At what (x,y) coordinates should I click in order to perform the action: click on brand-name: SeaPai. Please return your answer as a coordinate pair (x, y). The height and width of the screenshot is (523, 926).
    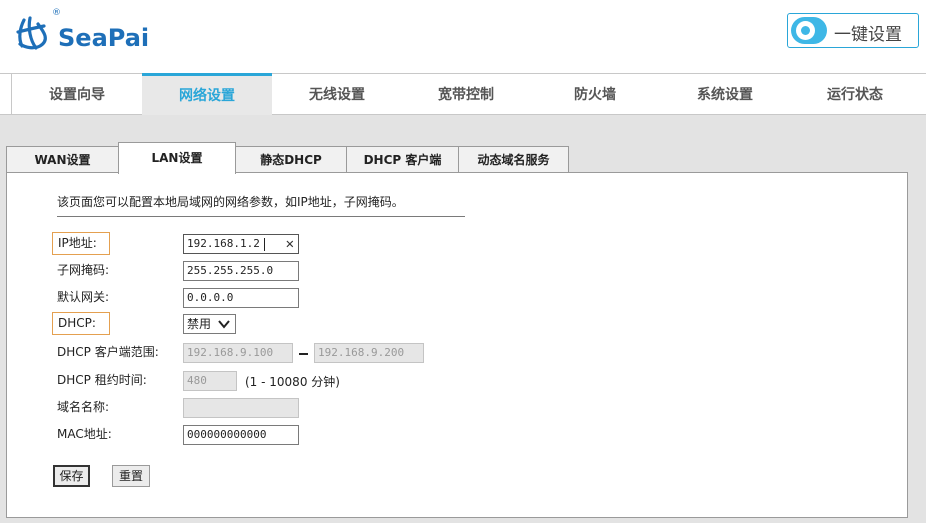
    Looking at the image, I should click on (104, 38).